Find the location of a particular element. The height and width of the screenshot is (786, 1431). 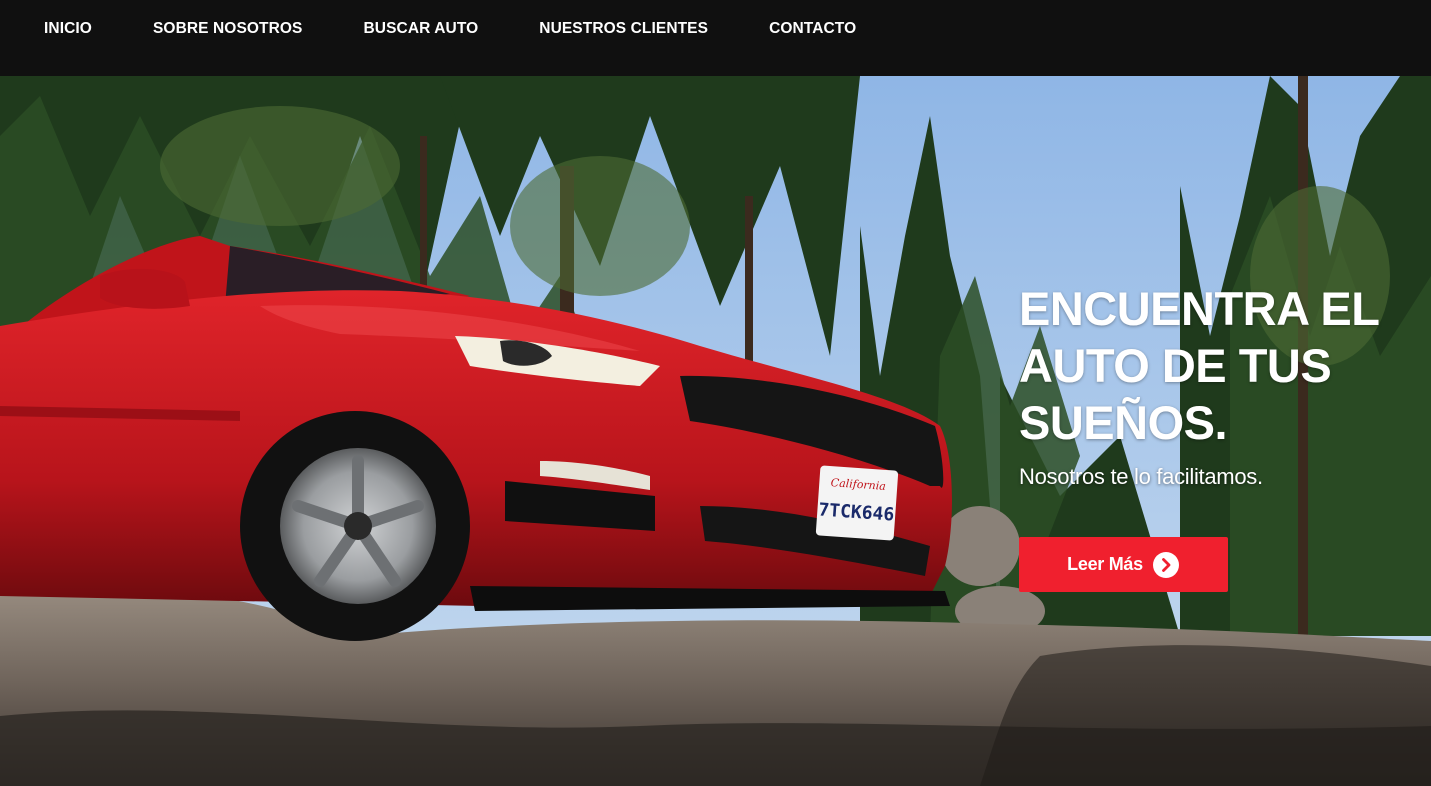

hero-subheading: Nosotros te lo facilitamos. is located at coordinates (1141, 476).